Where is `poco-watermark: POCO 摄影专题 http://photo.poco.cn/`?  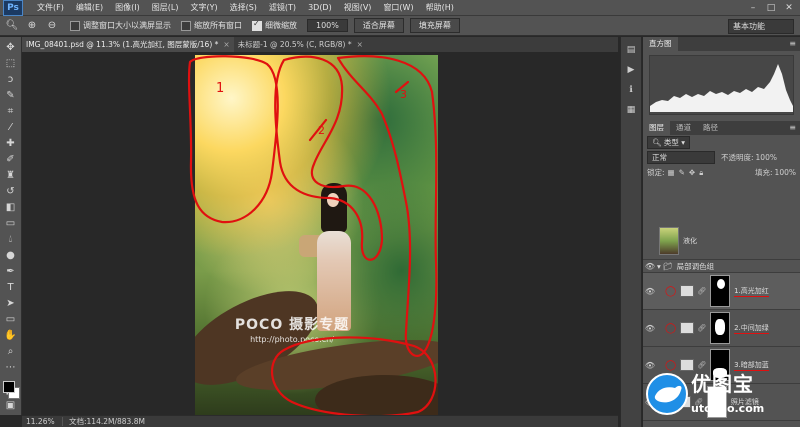
poco-watermark: POCO 摄影专题 http://photo.poco.cn/ is located at coordinates (292, 329).